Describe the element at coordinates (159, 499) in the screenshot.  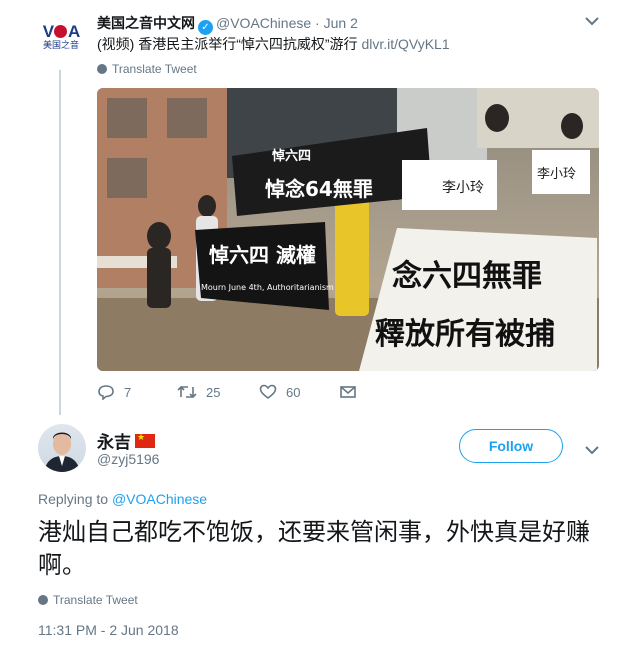
I see `replying-to-link: @VOAChinese` at that location.